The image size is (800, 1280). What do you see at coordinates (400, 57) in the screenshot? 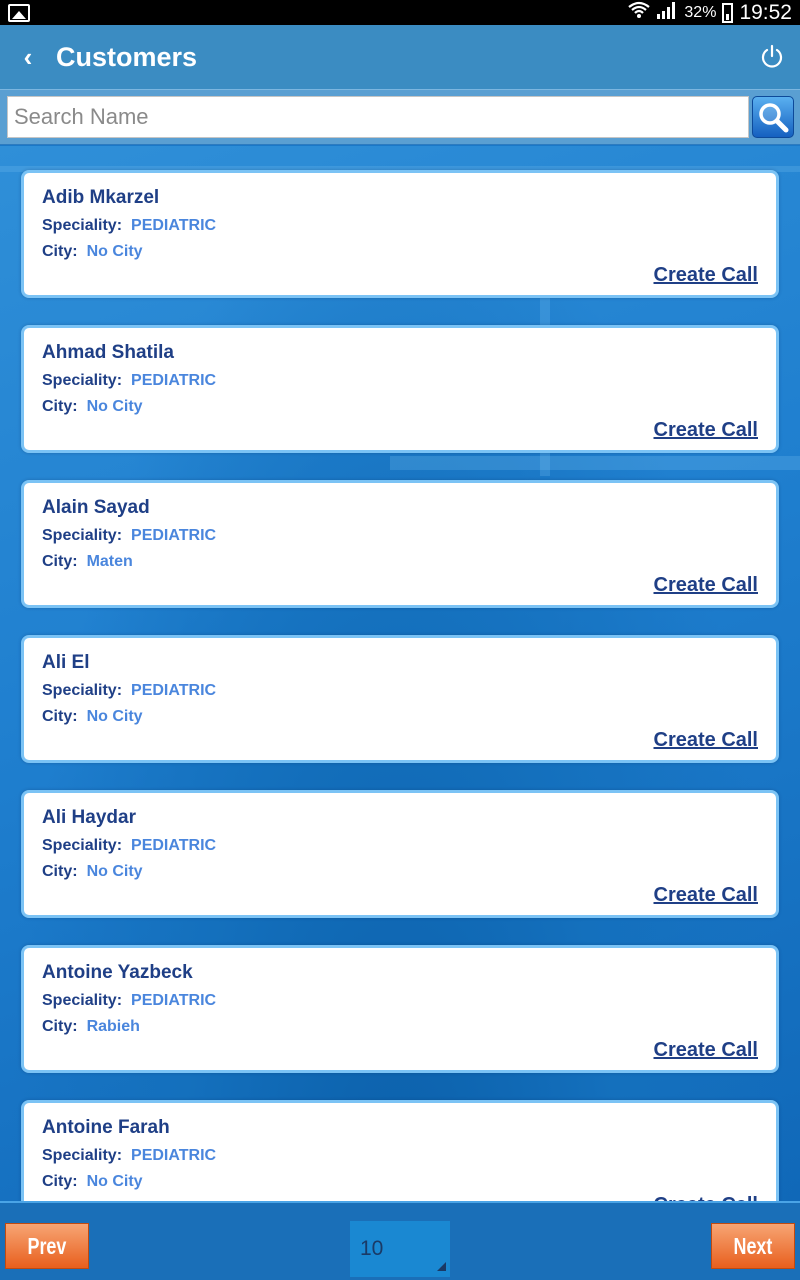
I see `app-bar: ‹ Customers` at bounding box center [400, 57].